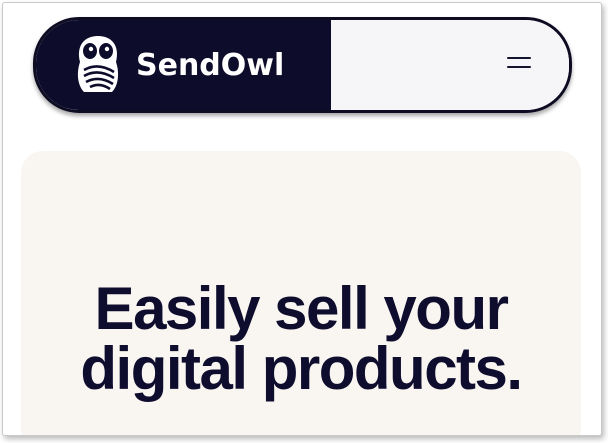 The image size is (608, 443). What do you see at coordinates (519, 58) in the screenshot?
I see `menu-line-top` at bounding box center [519, 58].